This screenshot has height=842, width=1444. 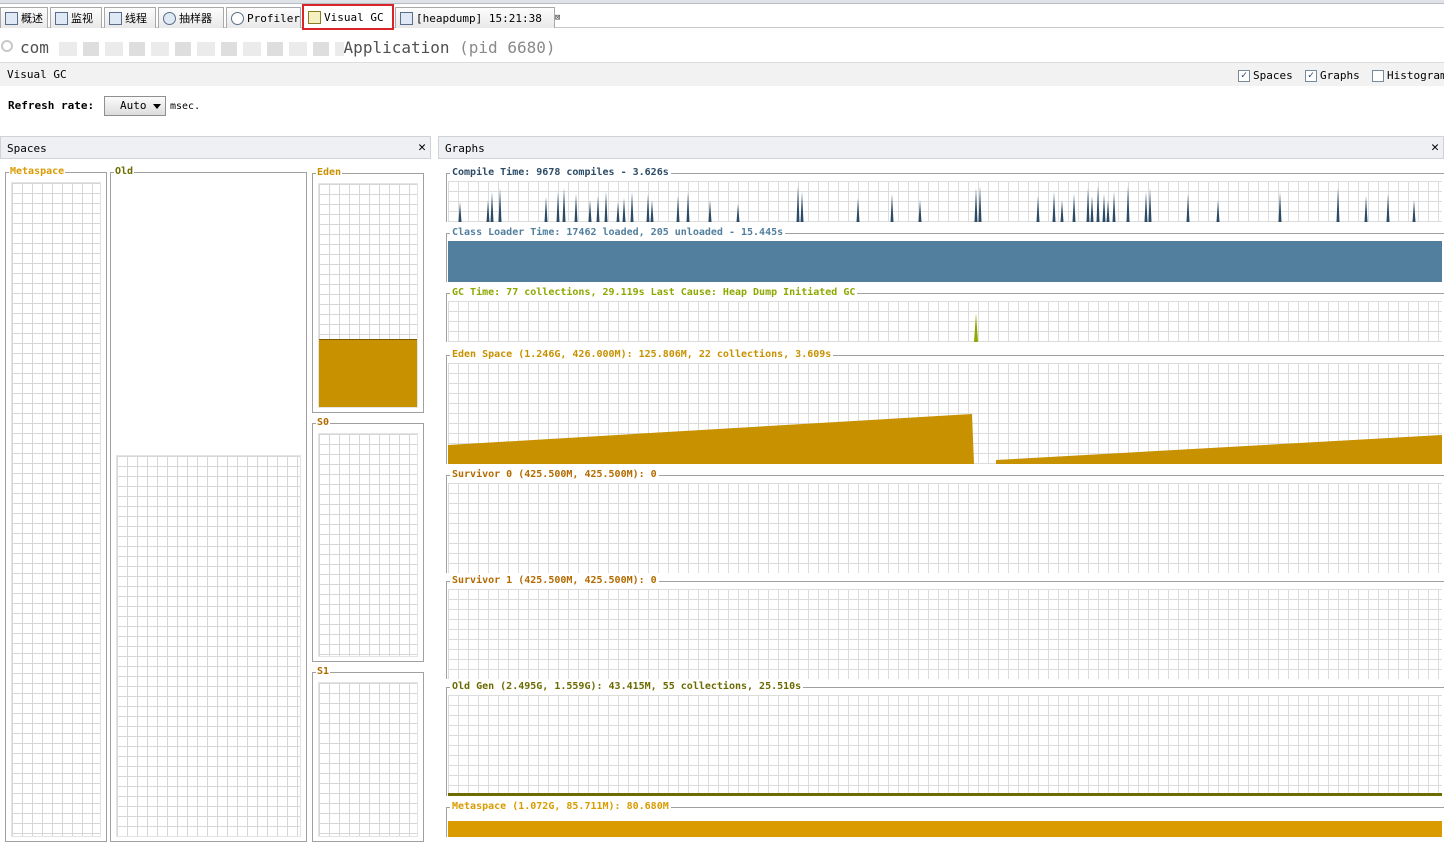 I want to click on tab-sampler: 抽样器, so click(x=191, y=17).